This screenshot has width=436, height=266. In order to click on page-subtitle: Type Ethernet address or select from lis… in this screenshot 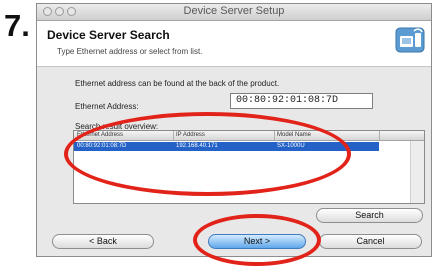, I will do `click(130, 51)`.